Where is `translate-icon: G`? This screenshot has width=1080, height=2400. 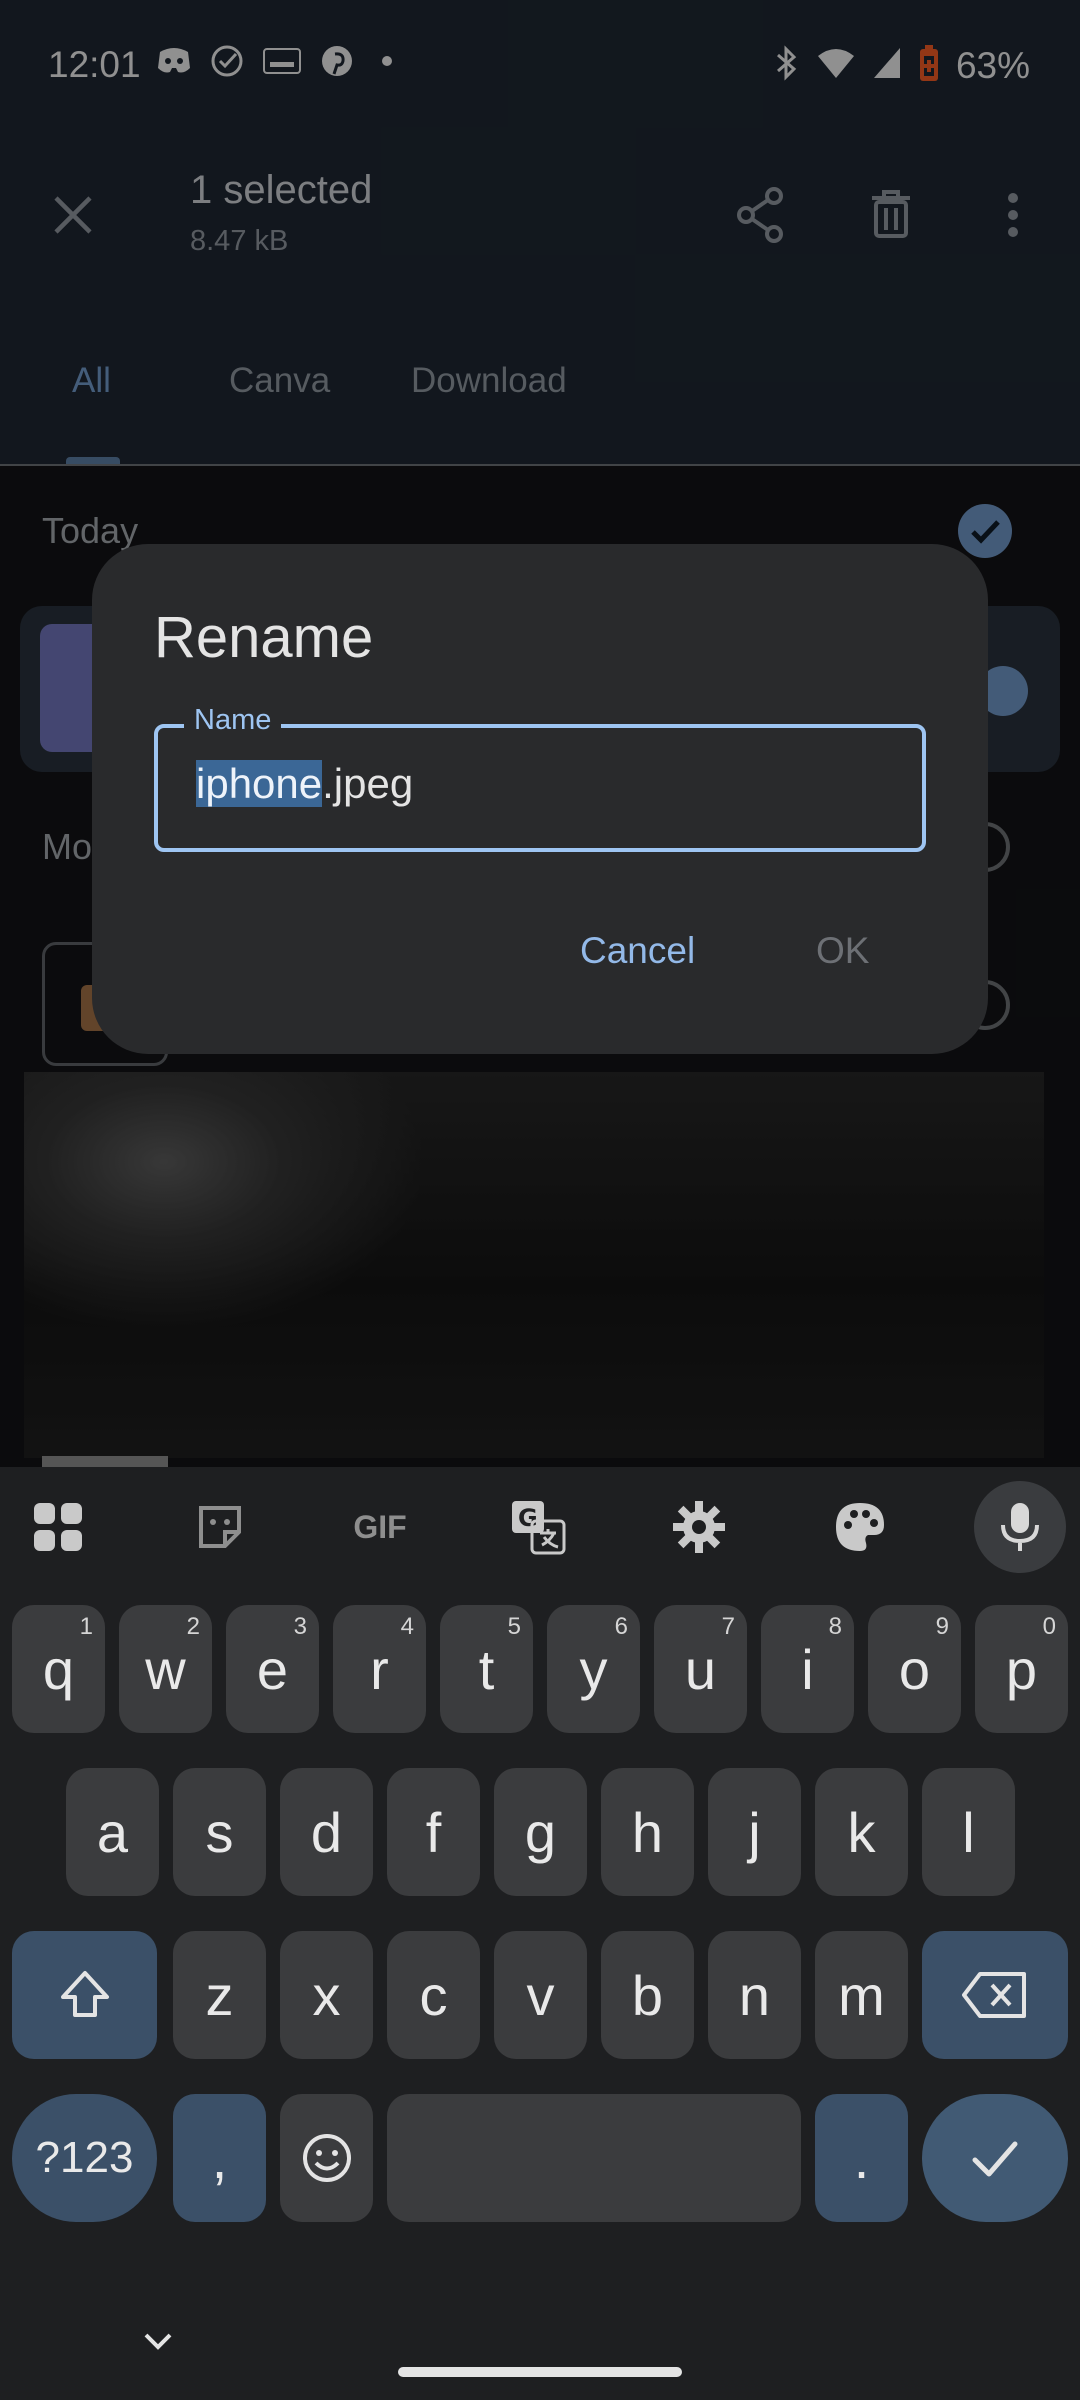
translate-icon: G is located at coordinates (538, 1527).